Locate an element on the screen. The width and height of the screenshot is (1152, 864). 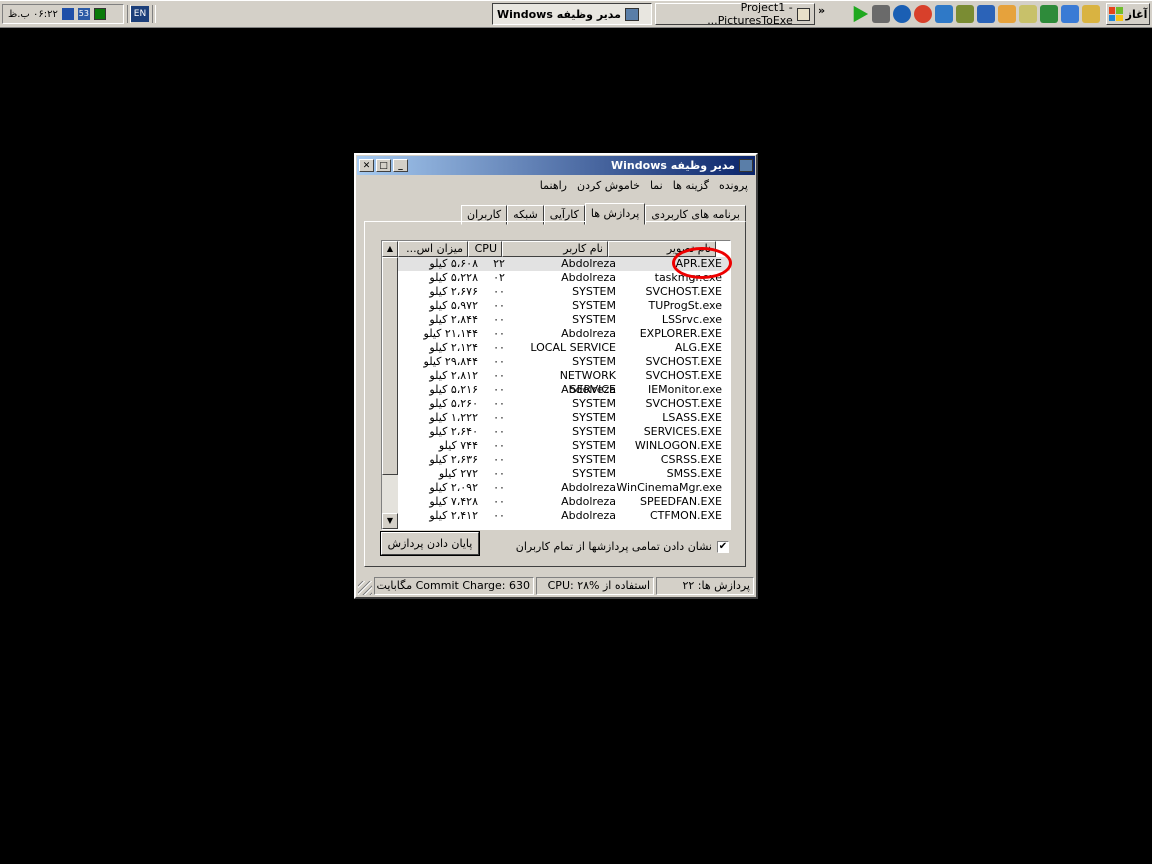
chrome-icon is located at coordinates (923, 14).